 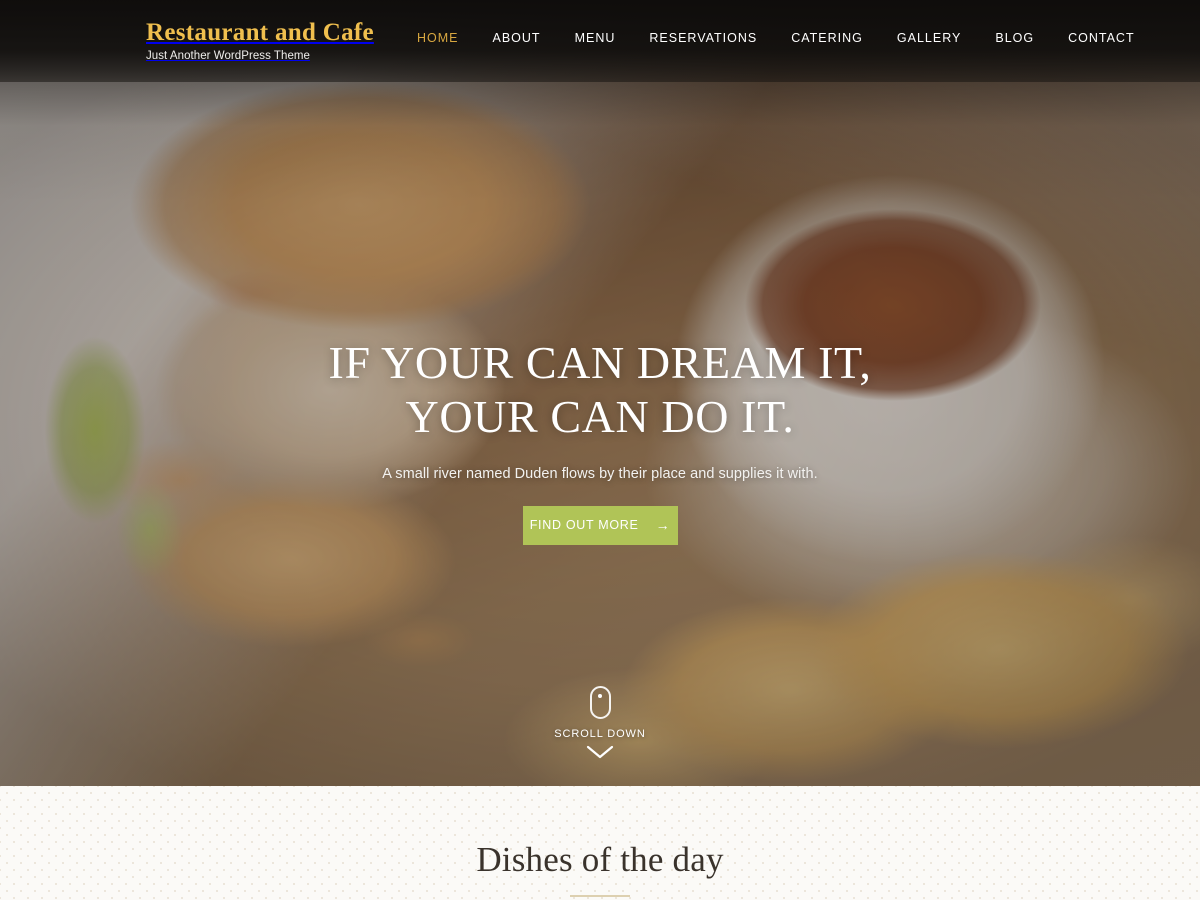 I want to click on hero-cta-wrapper: FIND OUT MORE →, so click(x=600, y=525).